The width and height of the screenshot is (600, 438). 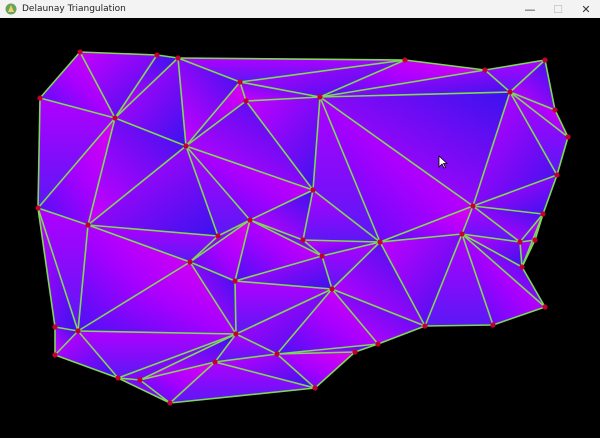 What do you see at coordinates (530, 9) in the screenshot?
I see `minimize-button: —` at bounding box center [530, 9].